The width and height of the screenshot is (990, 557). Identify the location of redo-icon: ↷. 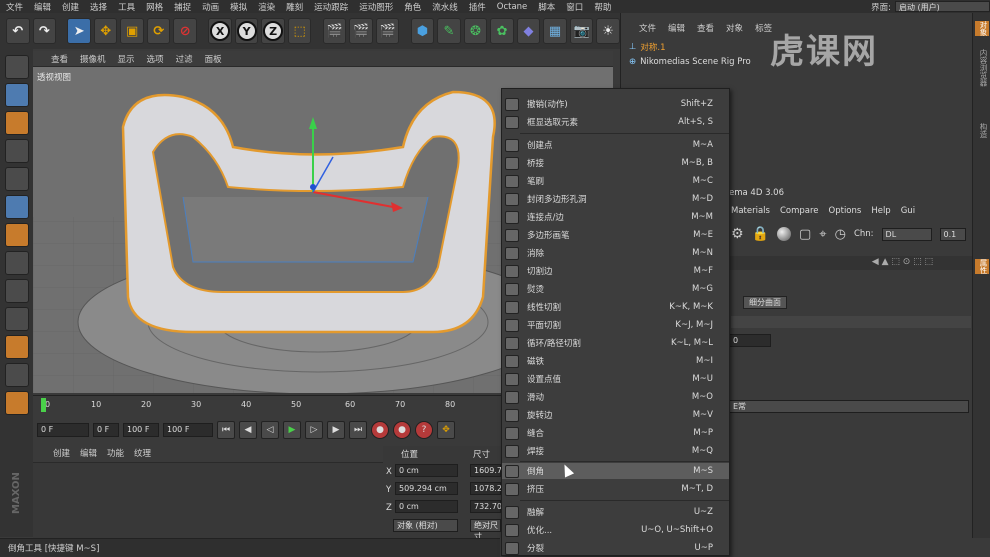
(44, 31).